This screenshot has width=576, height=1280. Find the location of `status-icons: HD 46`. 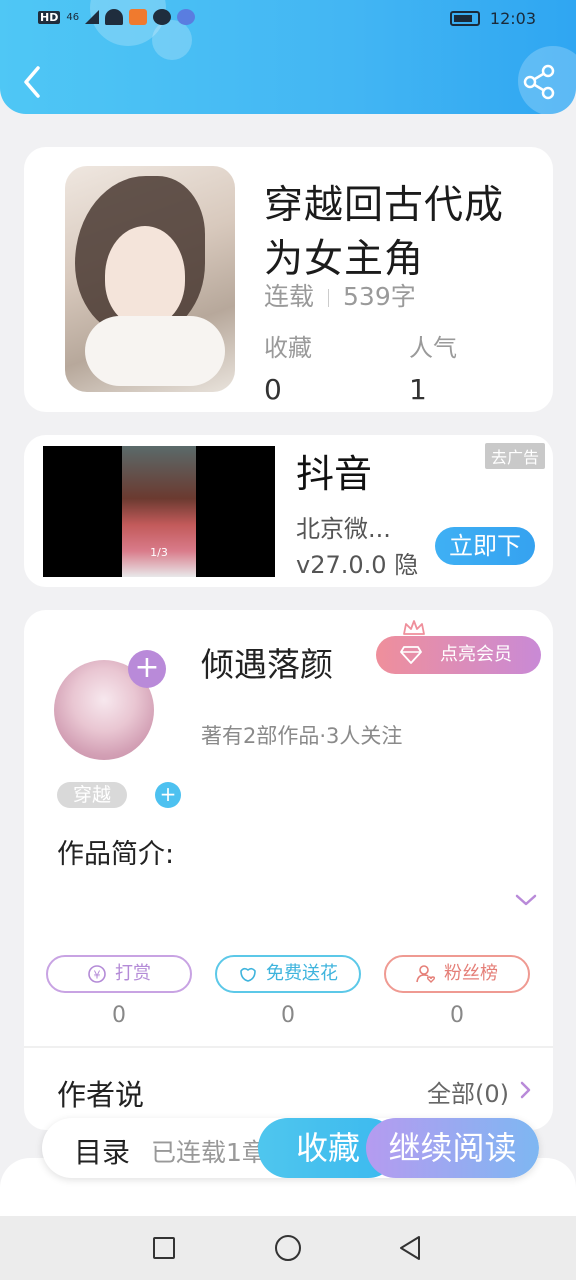

status-icons: HD 46 is located at coordinates (117, 17).